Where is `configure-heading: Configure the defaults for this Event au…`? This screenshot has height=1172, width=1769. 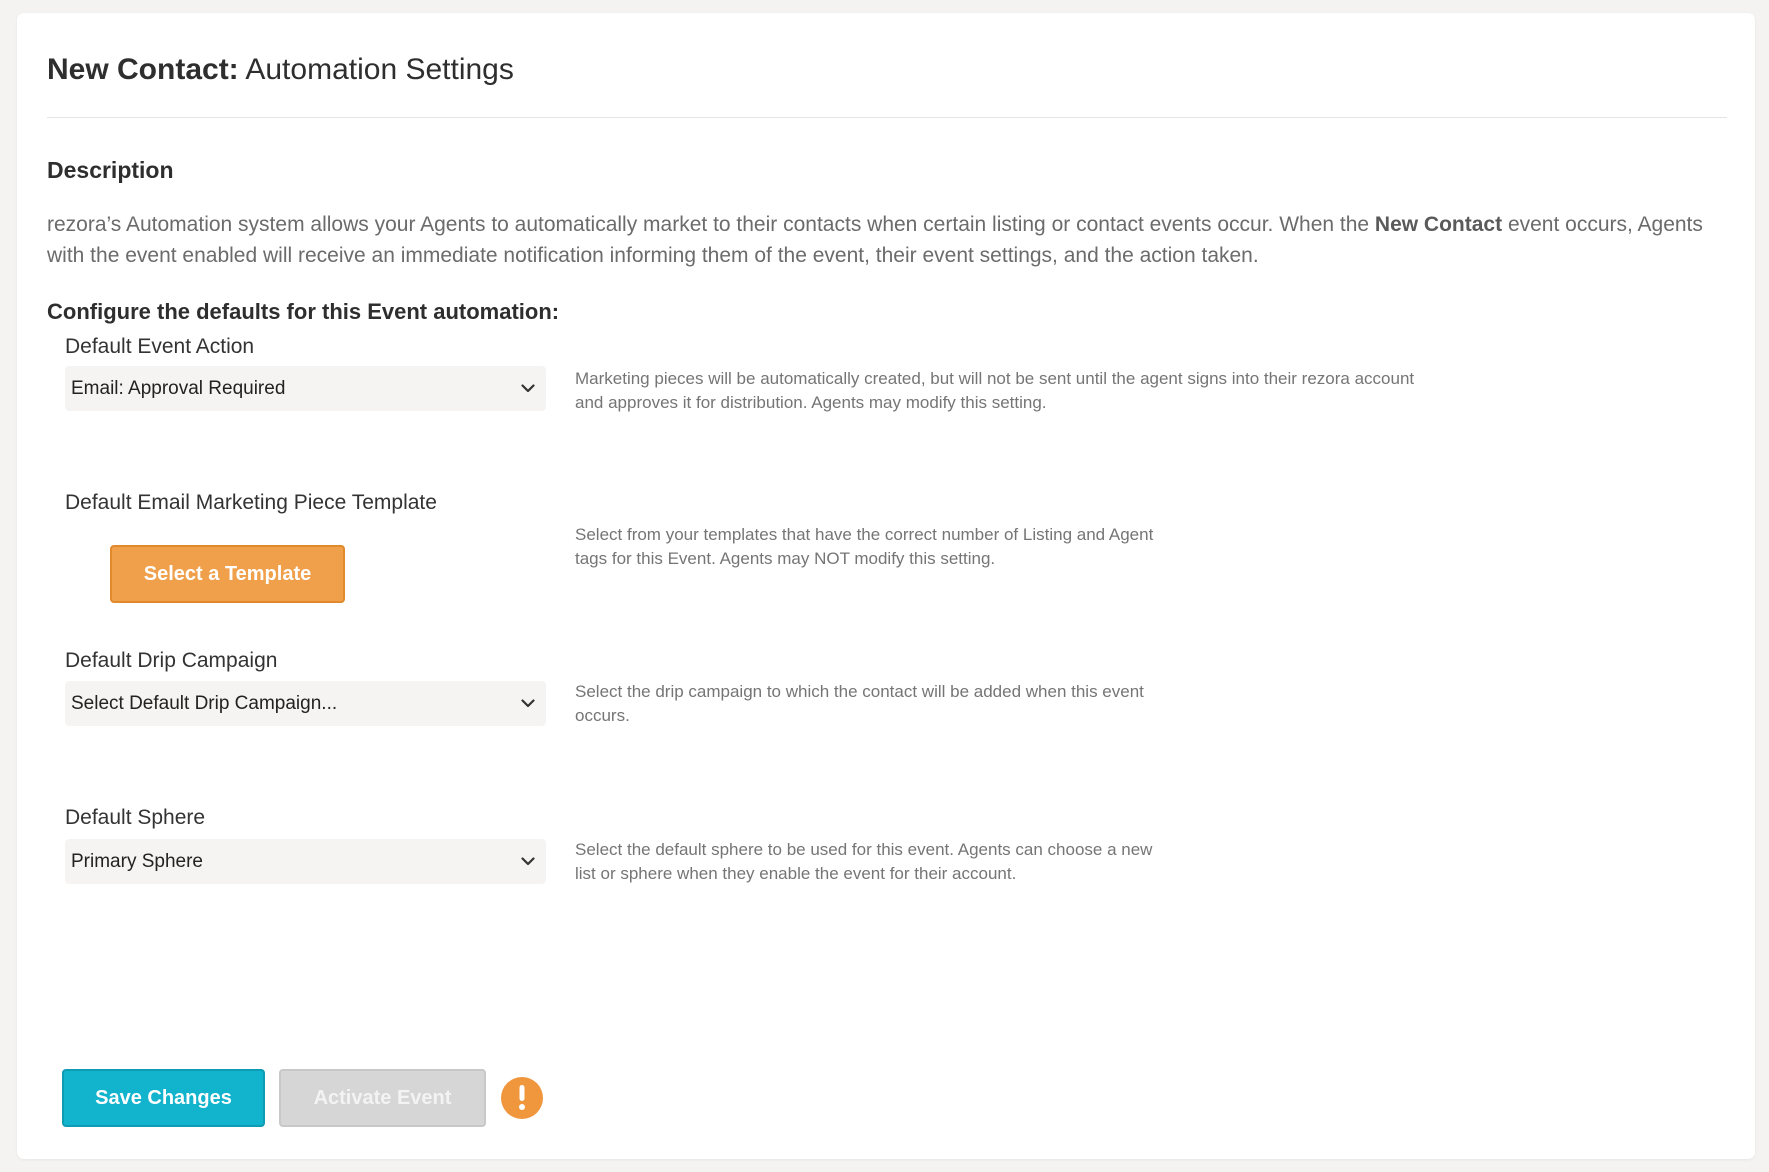
configure-heading: Configure the defaults for this Event au… is located at coordinates (303, 311).